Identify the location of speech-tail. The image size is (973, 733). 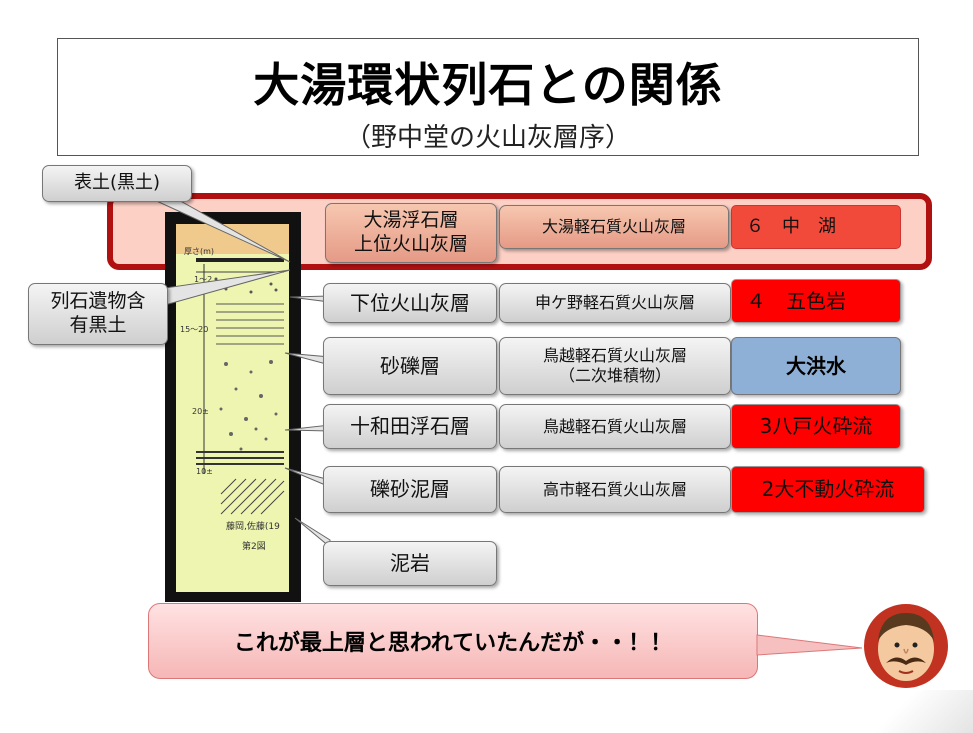
(809, 645).